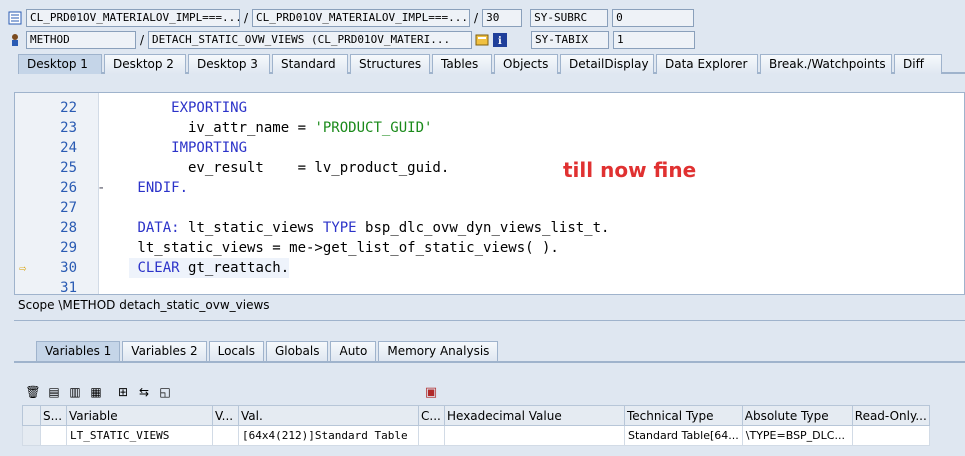  What do you see at coordinates (154, 148) in the screenshot?
I see `code-line: 24 IMPORTING` at bounding box center [154, 148].